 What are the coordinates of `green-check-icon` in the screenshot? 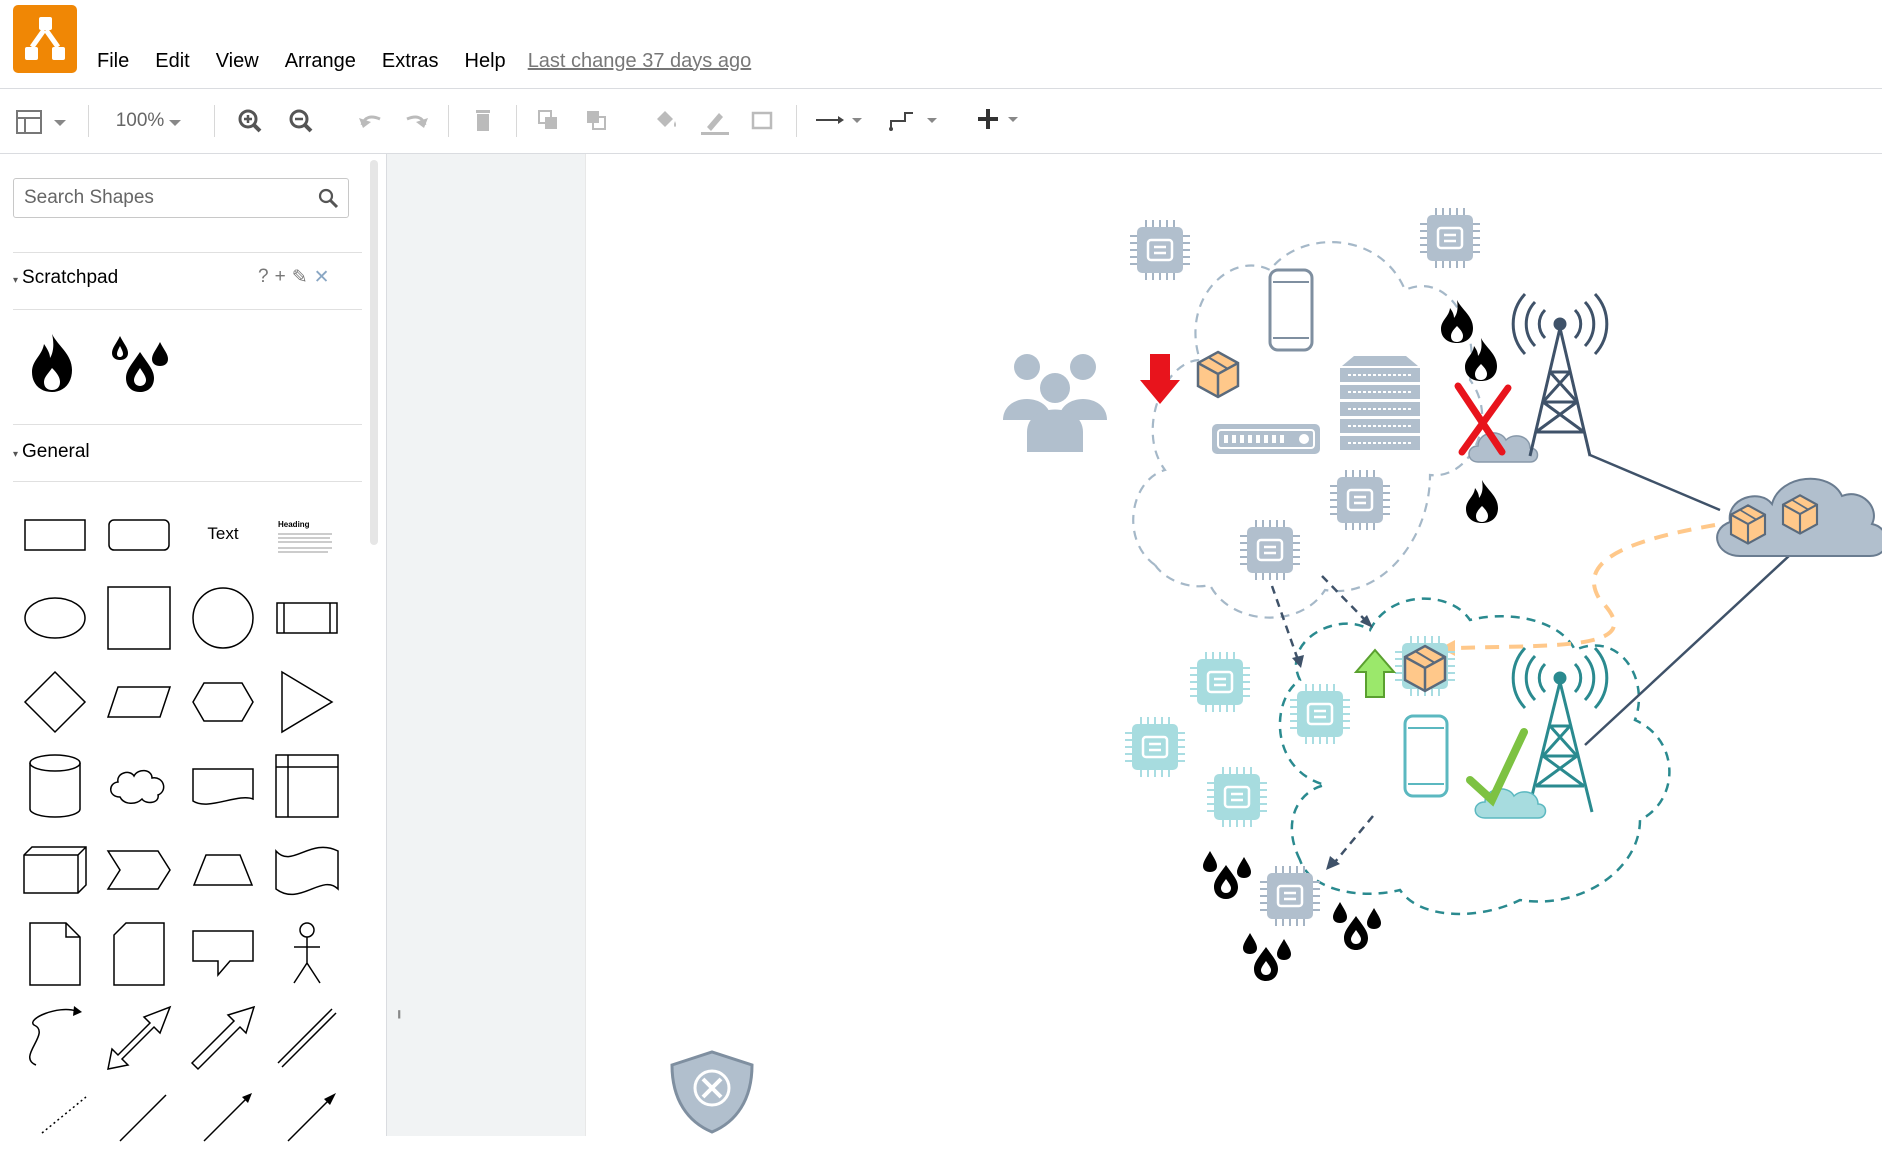 It's located at (1497, 767).